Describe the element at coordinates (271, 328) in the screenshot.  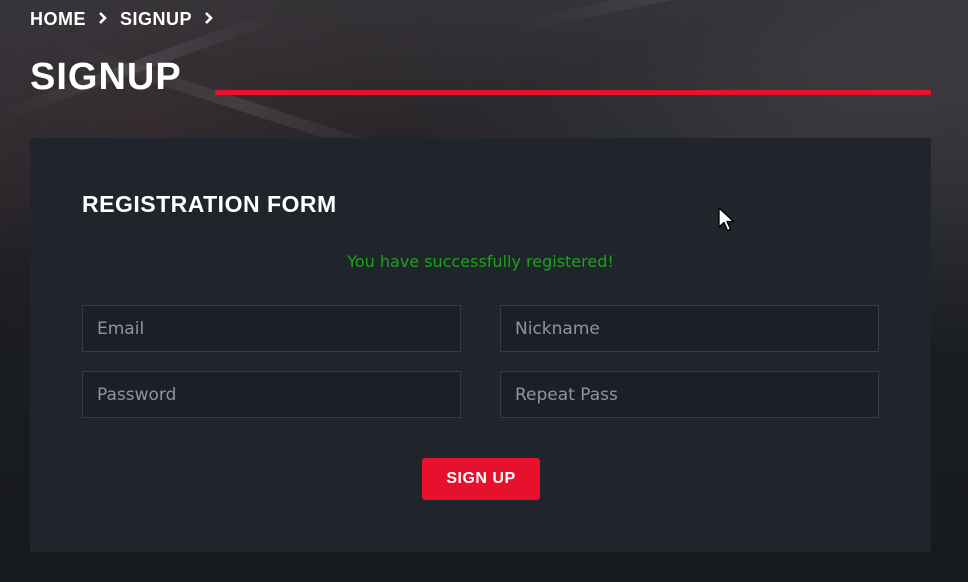
I see `email-field` at that location.